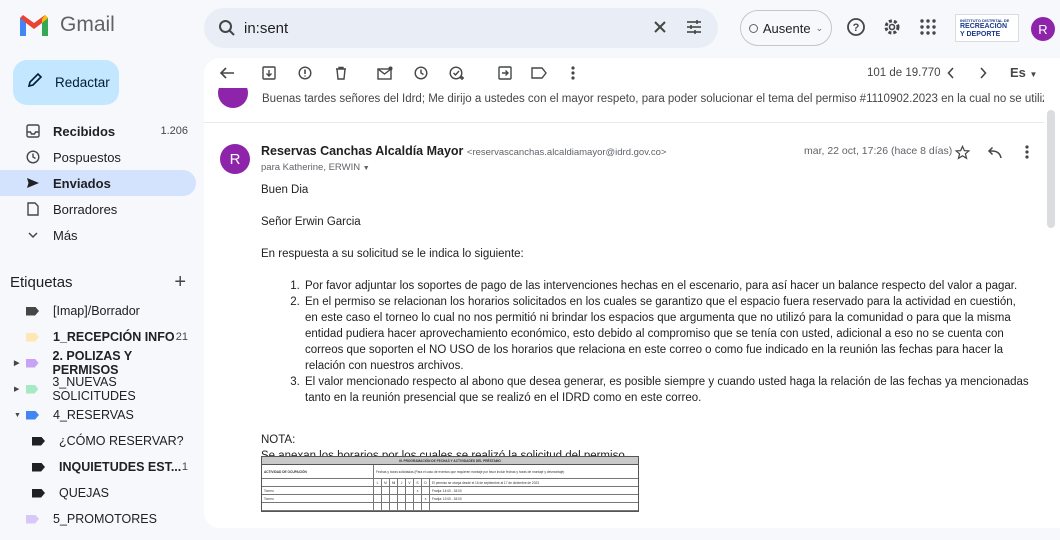  I want to click on org-logo-line2: RECREACIÓN, so click(984, 26).